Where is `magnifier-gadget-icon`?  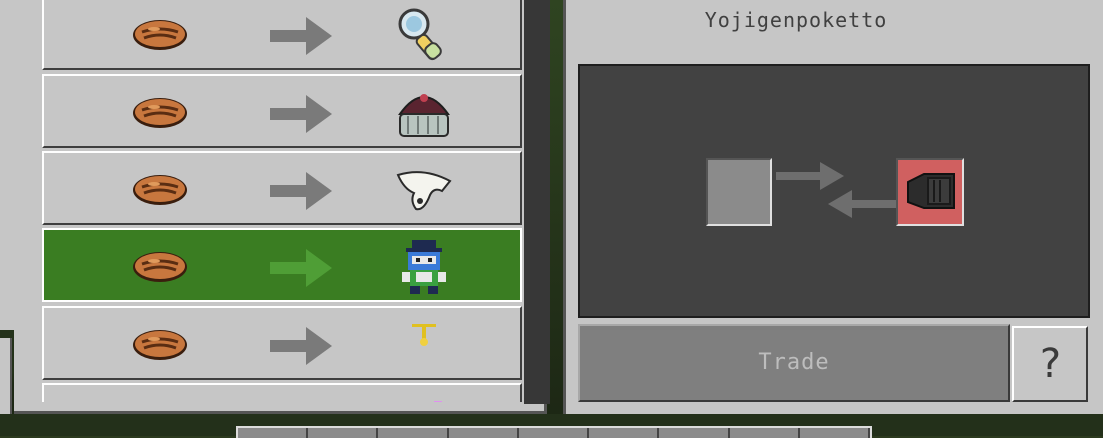
magnifier-gadget-icon is located at coordinates (420, 34).